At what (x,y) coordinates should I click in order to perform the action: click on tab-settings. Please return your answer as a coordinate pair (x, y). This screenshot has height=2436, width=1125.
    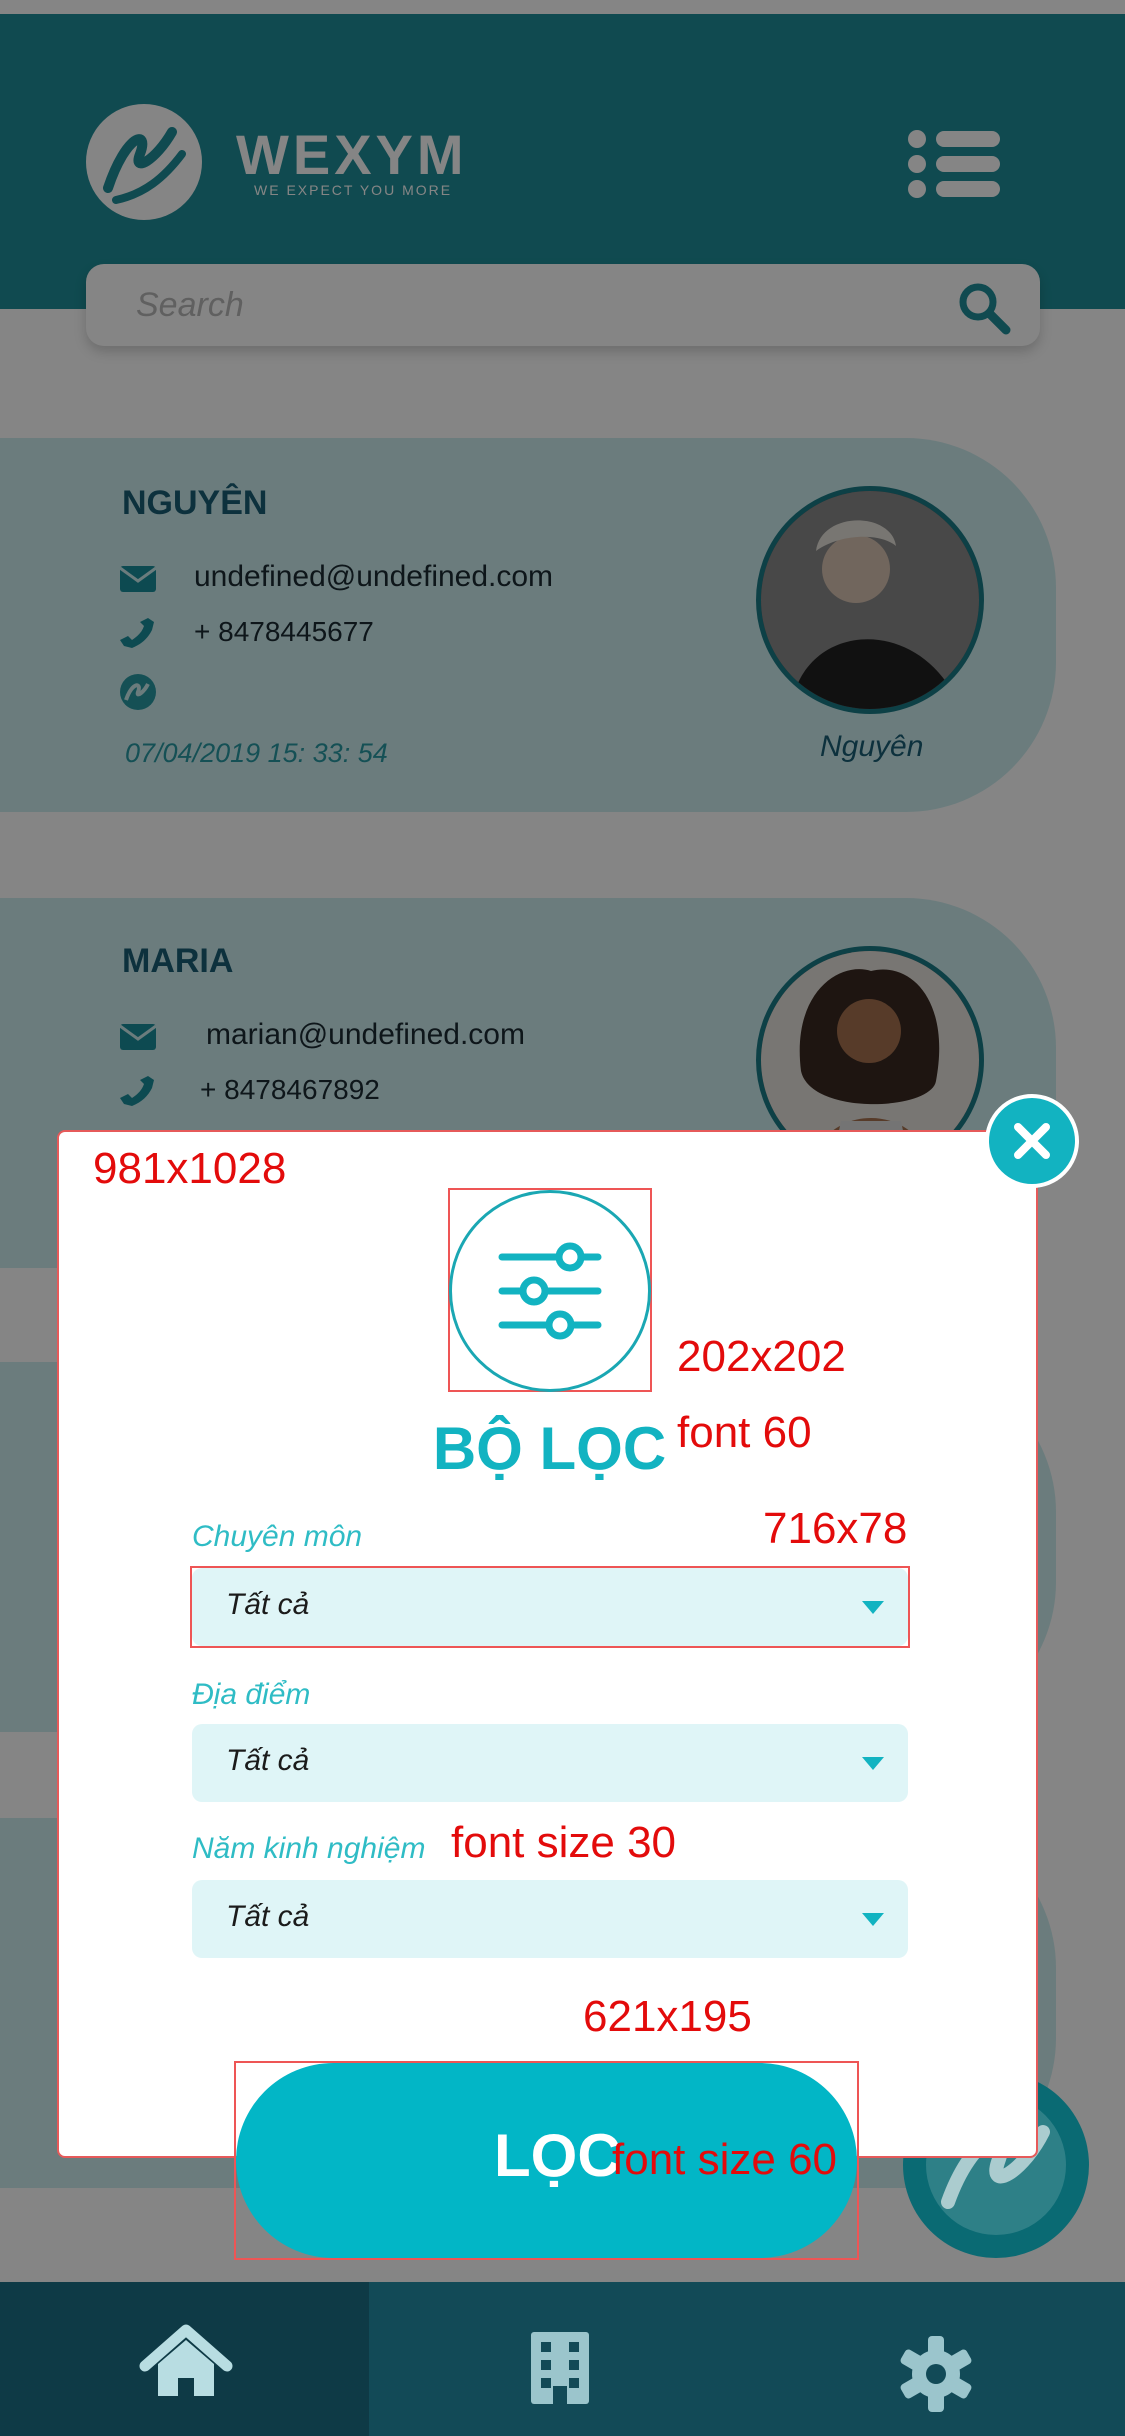
    Looking at the image, I should click on (939, 2359).